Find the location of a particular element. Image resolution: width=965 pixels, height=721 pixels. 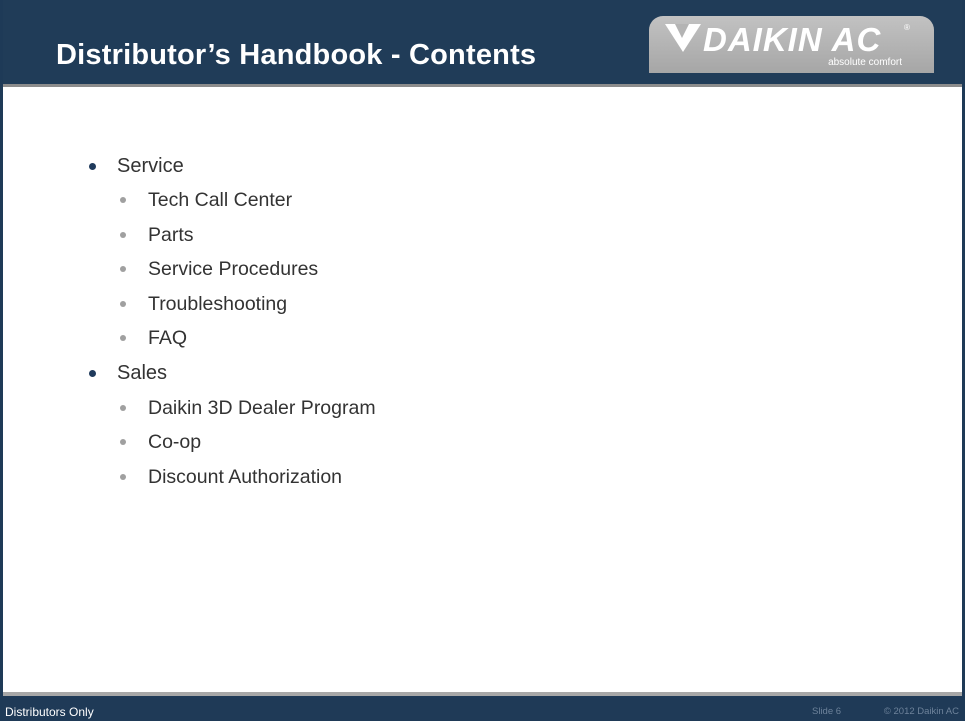

outline-item-label: Co-op is located at coordinates (175, 442).